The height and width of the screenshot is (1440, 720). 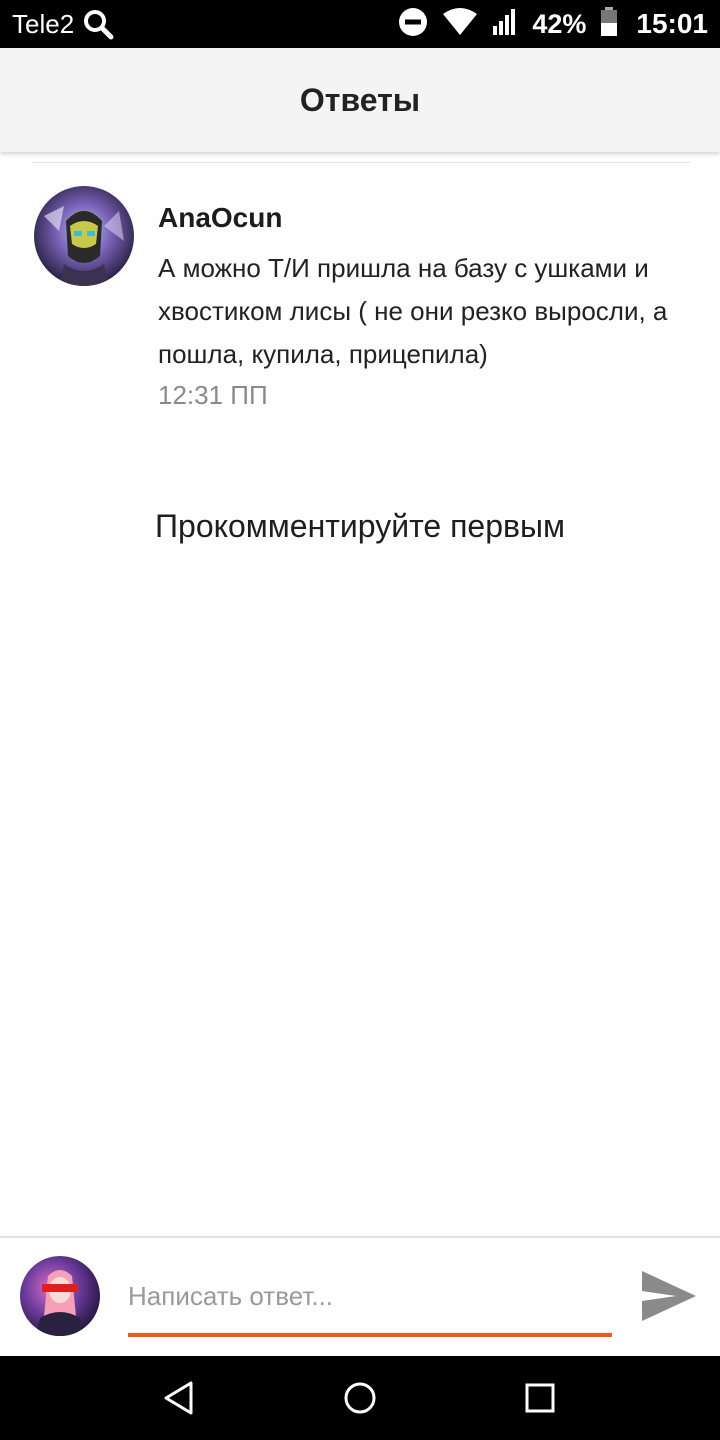 I want to click on send-icon, so click(x=669, y=1296).